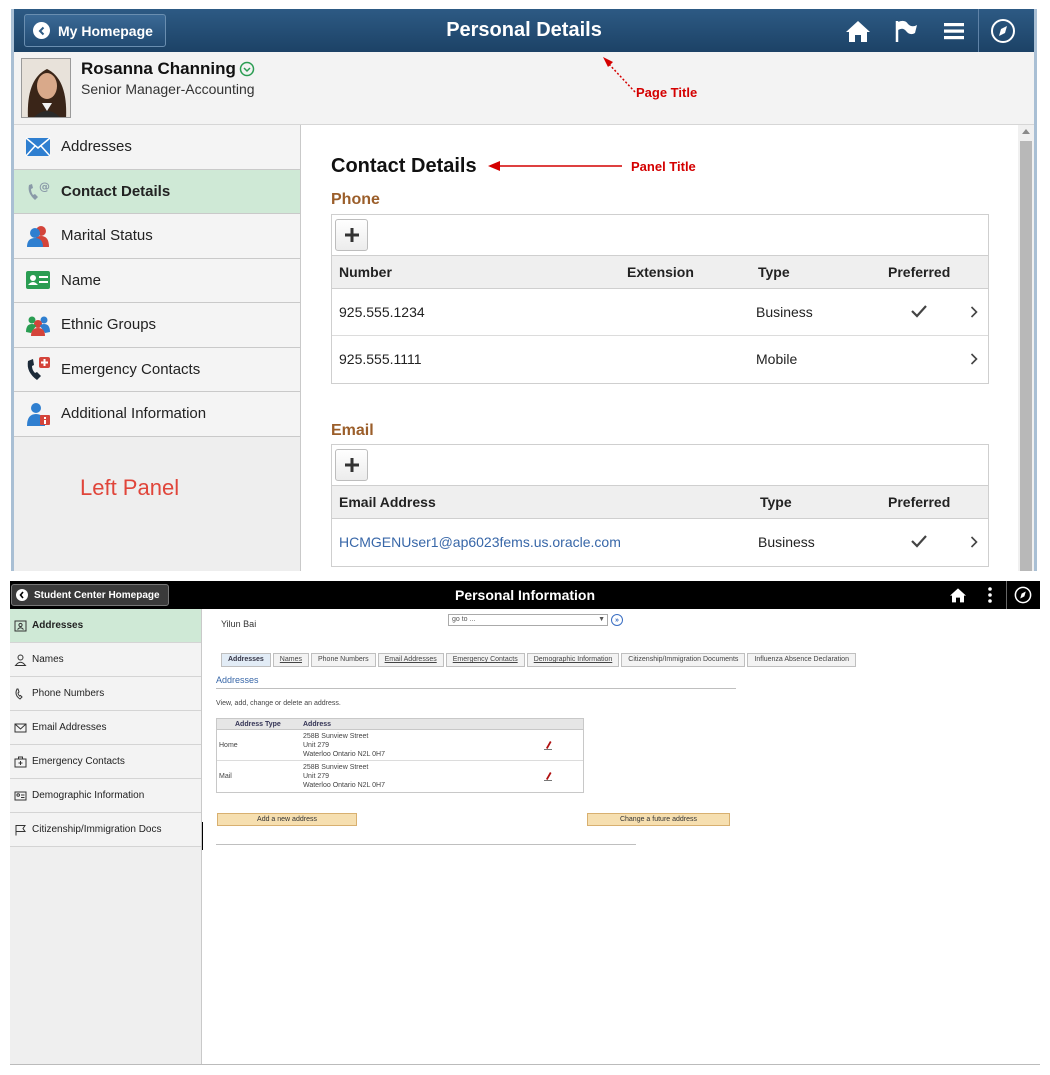 This screenshot has width=1050, height=1075. I want to click on main-scrollbar, so click(1026, 348).